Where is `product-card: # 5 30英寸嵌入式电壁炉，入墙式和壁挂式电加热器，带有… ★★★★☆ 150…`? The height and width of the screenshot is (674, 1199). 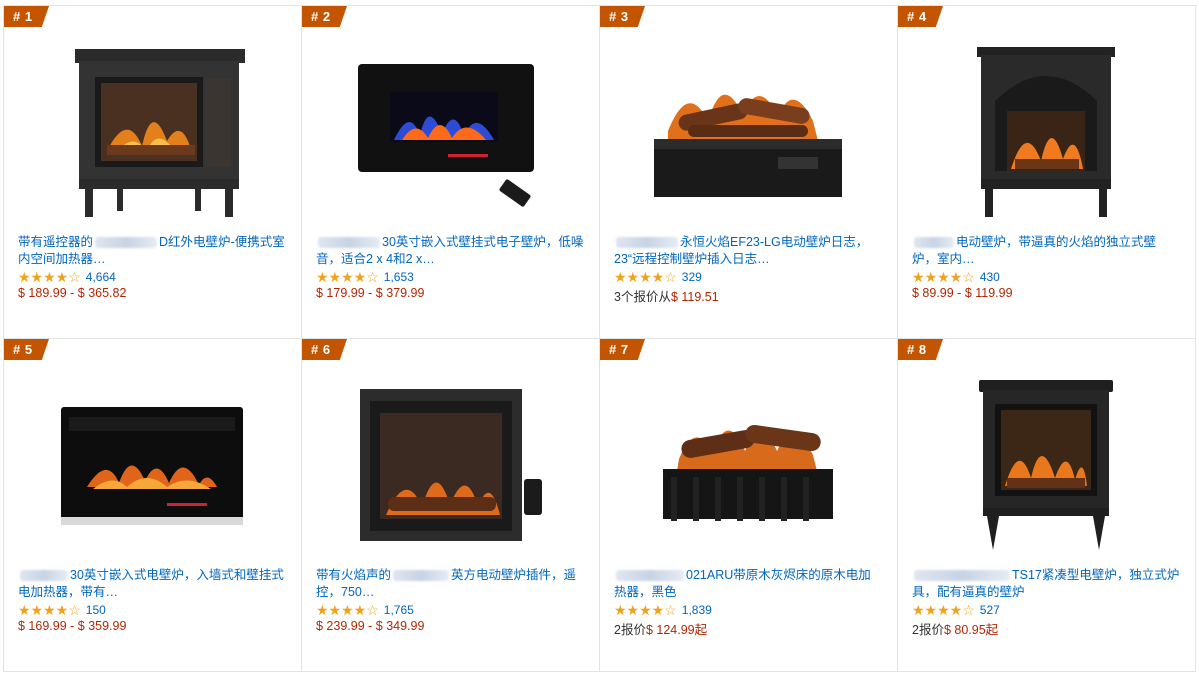
product-card: # 5 30英寸嵌入式电壁炉，入墙式和壁挂式电加热器，带有… ★★★★☆ 150… is located at coordinates (153, 505).